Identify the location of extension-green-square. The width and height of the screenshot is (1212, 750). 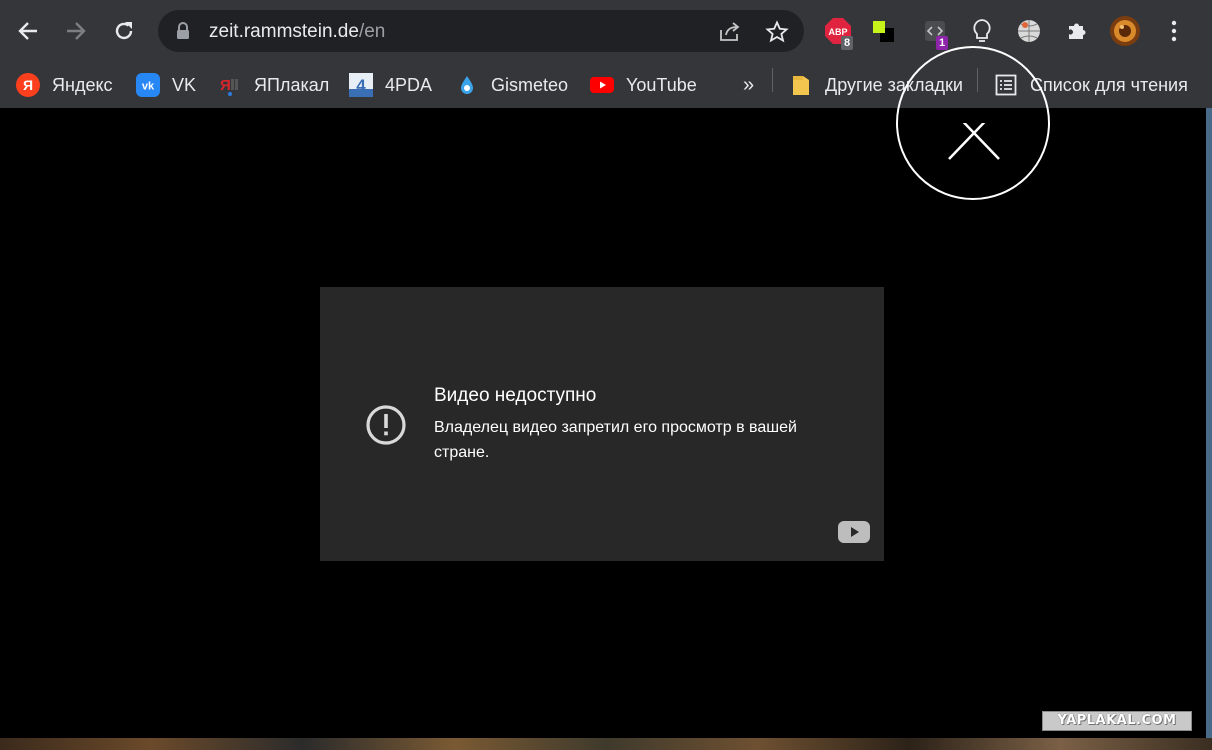
(883, 31).